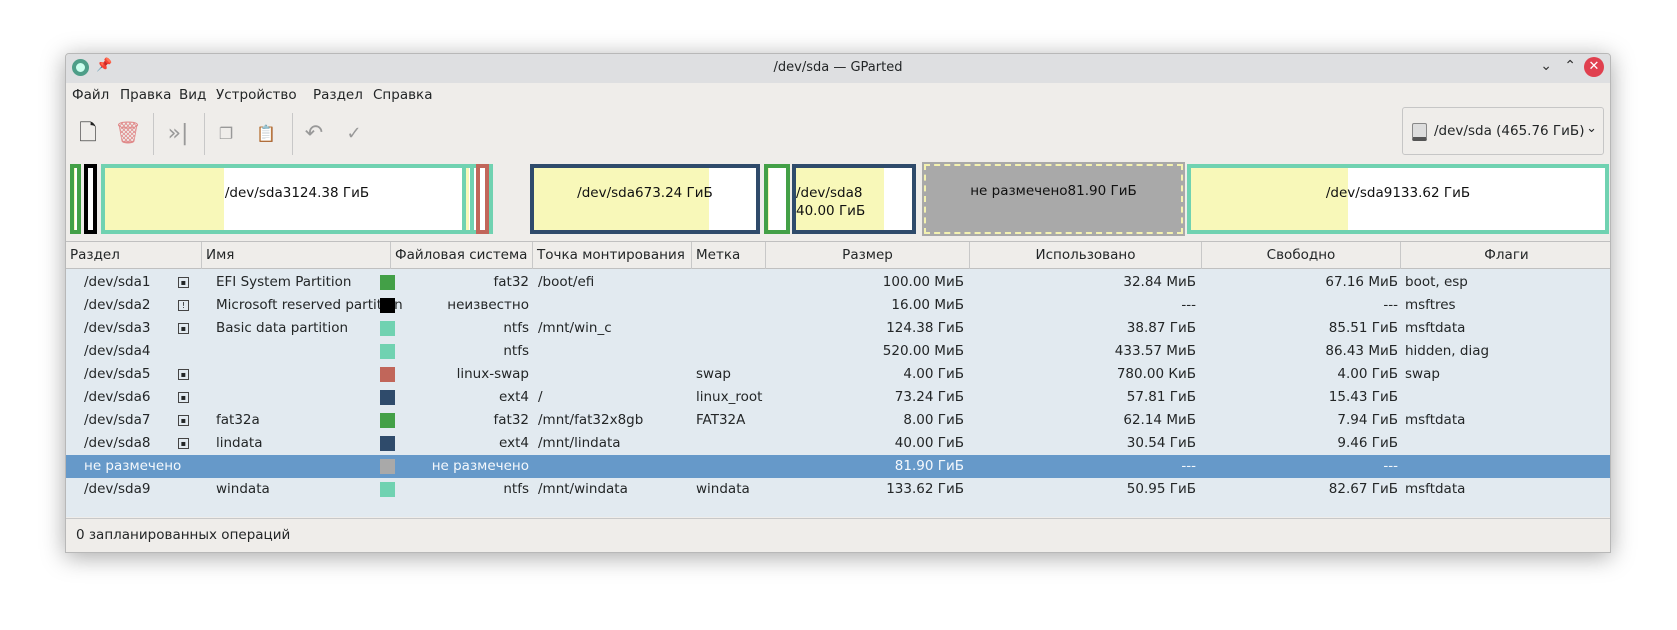 The height and width of the screenshot is (630, 1677). Describe the element at coordinates (729, 397) in the screenshot. I see `cell-label: linux_root` at that location.